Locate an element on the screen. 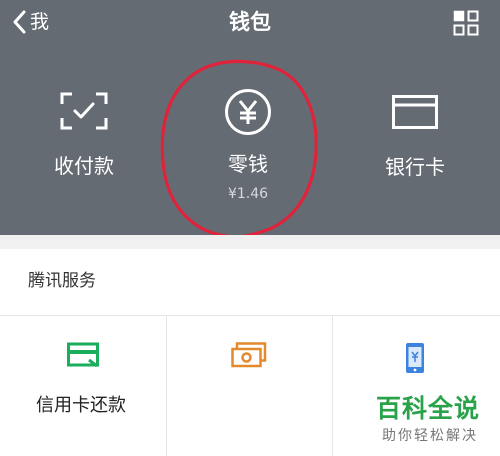 This screenshot has height=456, width=500. bank-card-label: 银行卡 is located at coordinates (415, 167).